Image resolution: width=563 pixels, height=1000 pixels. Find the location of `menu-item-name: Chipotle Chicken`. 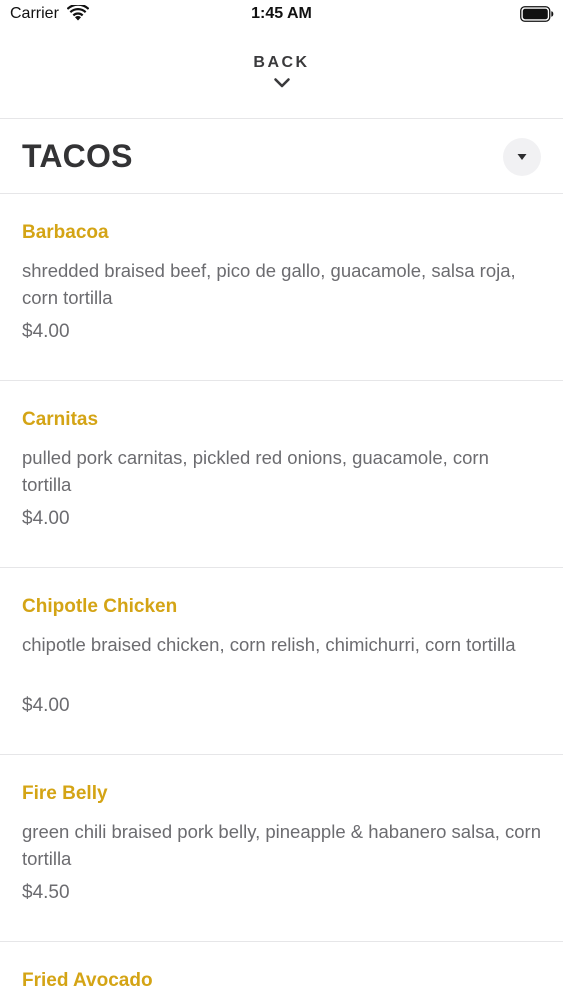

menu-item-name: Chipotle Chicken is located at coordinates (100, 606).